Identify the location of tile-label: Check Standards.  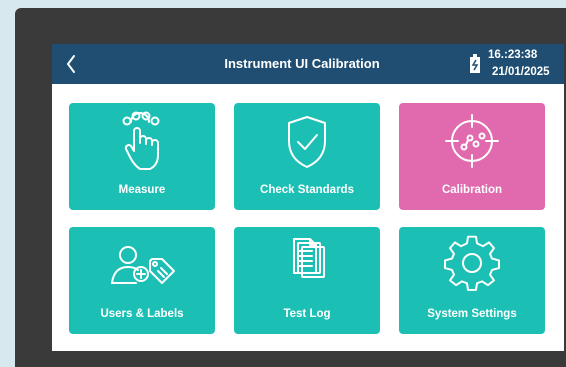
(307, 190).